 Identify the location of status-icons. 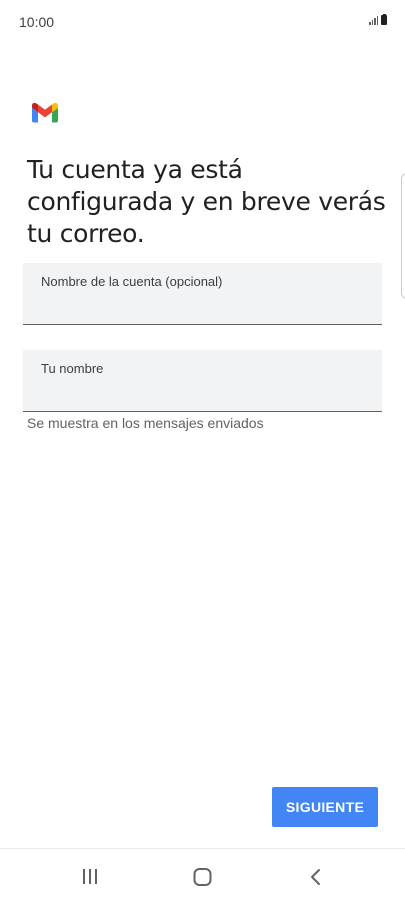
(378, 19).